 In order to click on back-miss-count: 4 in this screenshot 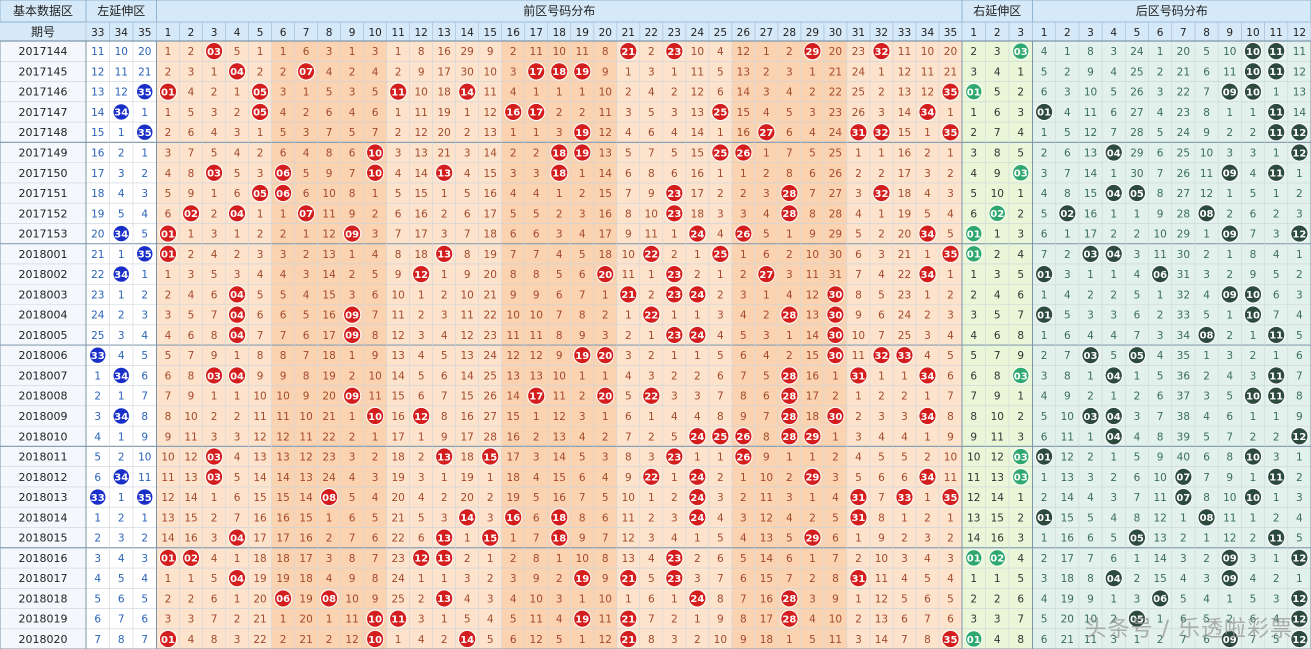, I will do `click(1253, 579)`.